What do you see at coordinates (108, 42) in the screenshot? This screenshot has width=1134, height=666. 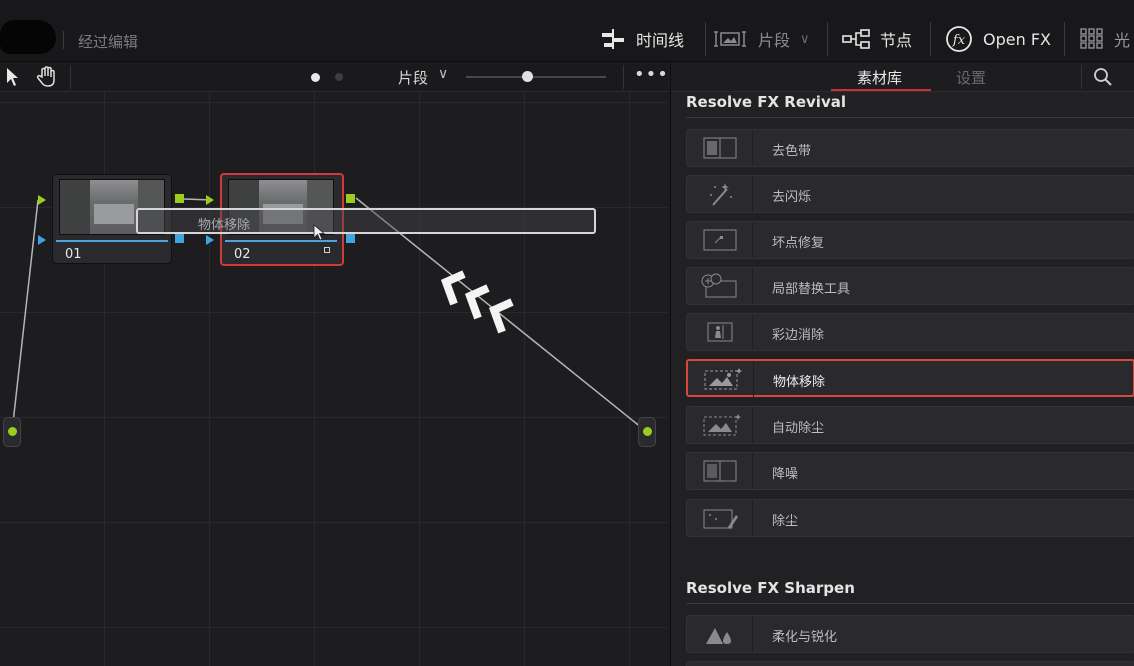 I see `project-name: 经过编辑` at bounding box center [108, 42].